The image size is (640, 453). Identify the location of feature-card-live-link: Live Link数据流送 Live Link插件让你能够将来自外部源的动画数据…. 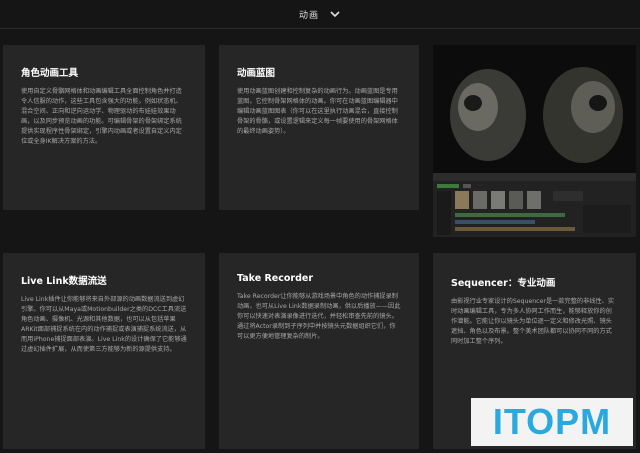
(104, 351).